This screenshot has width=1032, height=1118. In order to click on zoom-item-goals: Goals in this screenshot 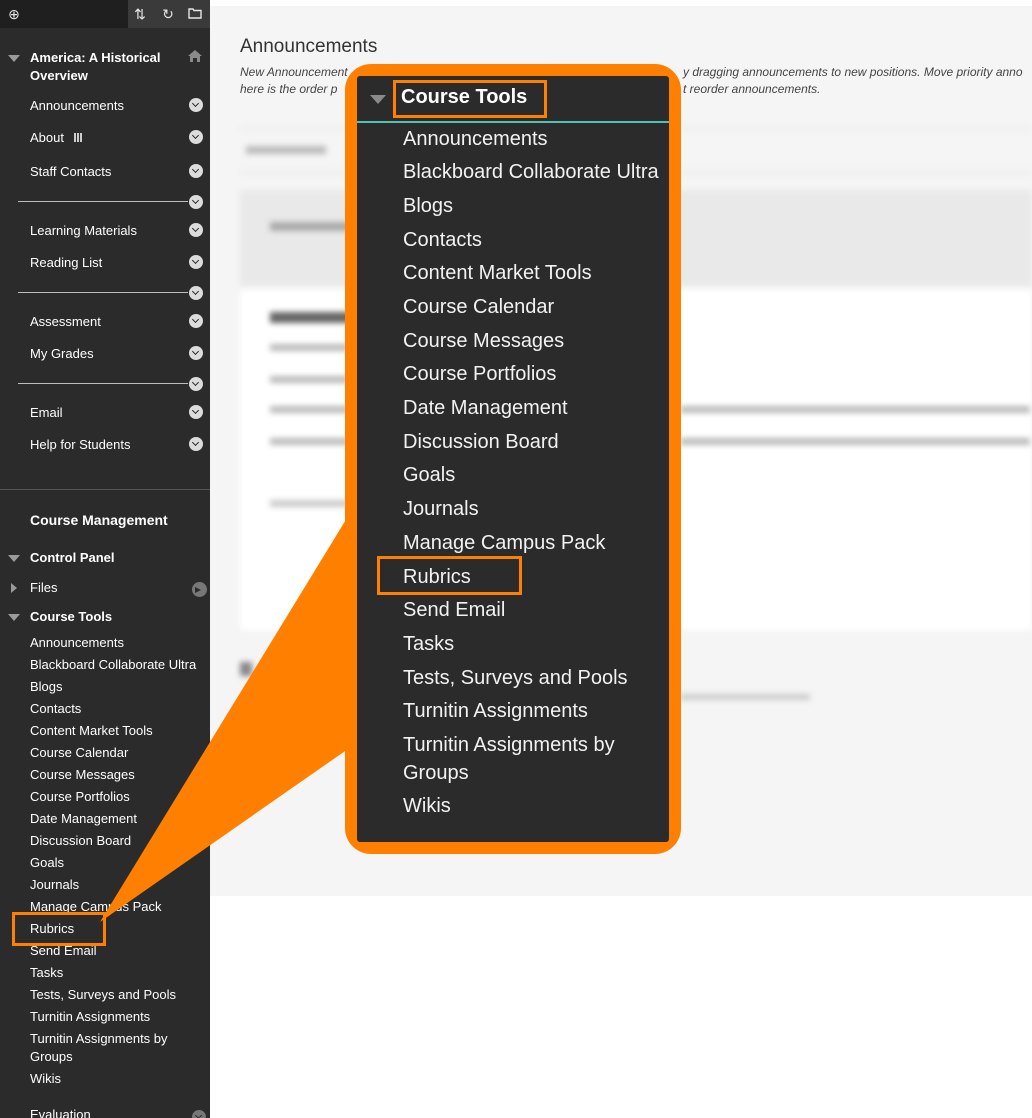, I will do `click(538, 475)`.